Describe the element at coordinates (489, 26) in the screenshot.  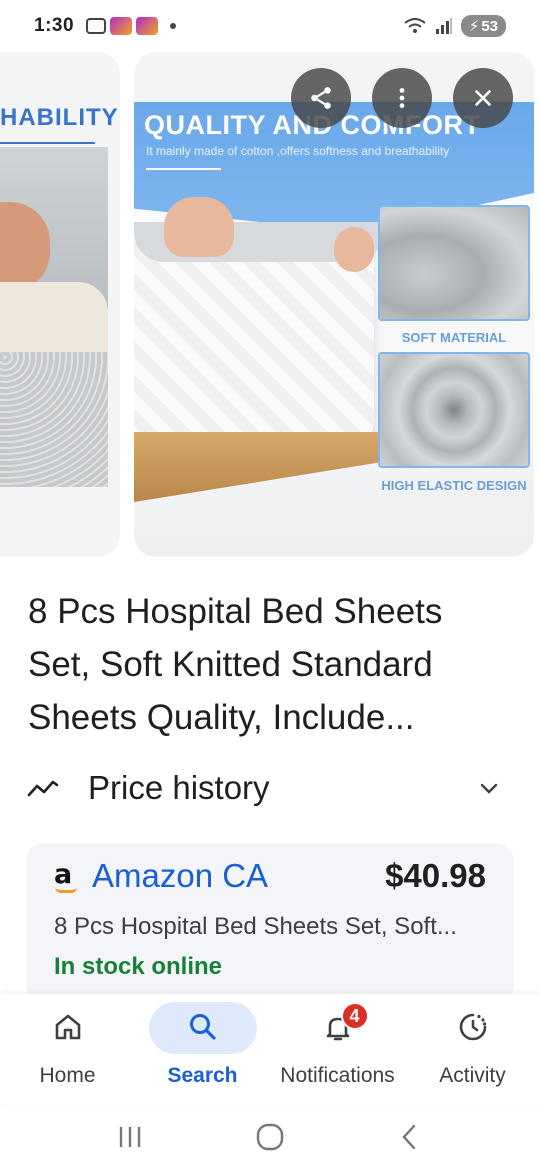
I see `battery-level: 53` at that location.